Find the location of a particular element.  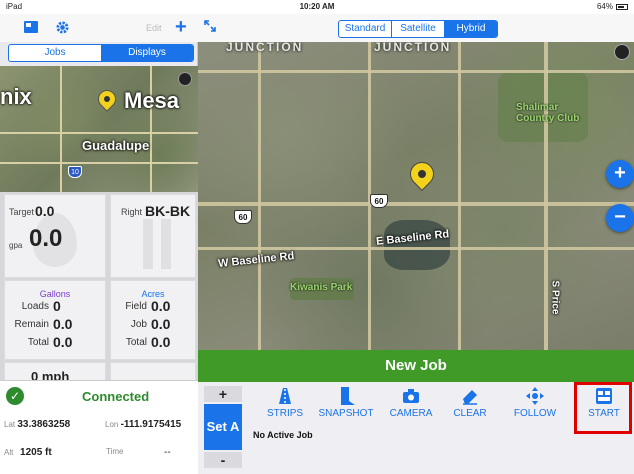

mini-map: nix Mesa Guadalupe 10 is located at coordinates (99, 129).